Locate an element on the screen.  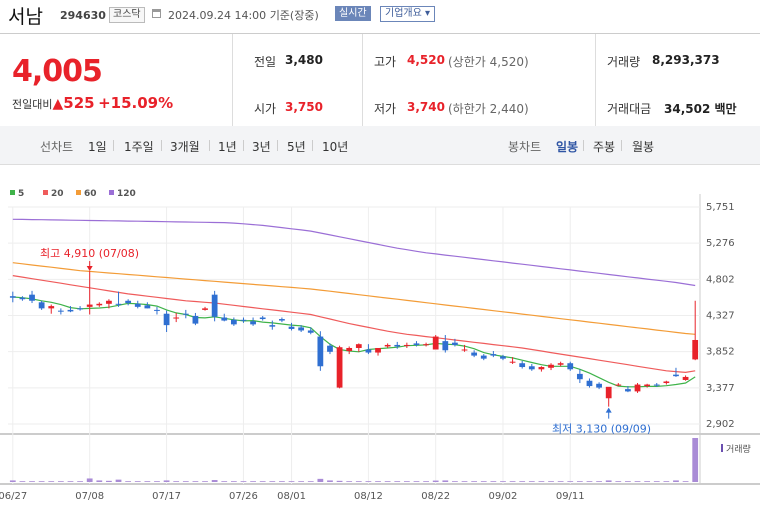
x-tick-label: 08/12 is located at coordinates (368, 496).